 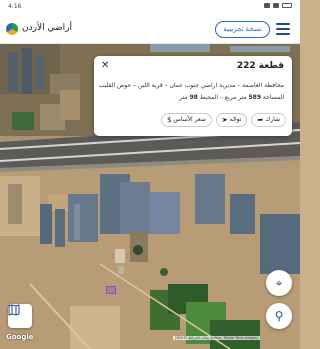 What do you see at coordinates (169, 120) in the screenshot?
I see `dollar-icon: $` at bounding box center [169, 120].